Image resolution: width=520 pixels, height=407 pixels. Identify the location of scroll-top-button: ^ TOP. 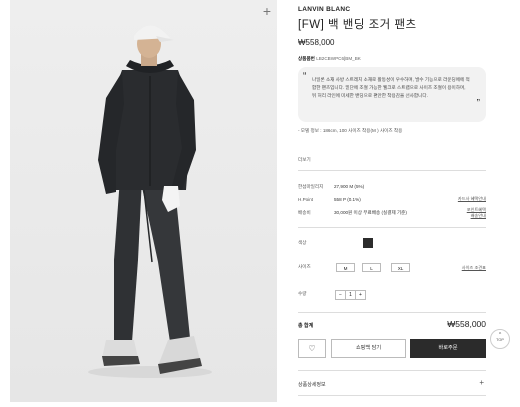
(500, 339).